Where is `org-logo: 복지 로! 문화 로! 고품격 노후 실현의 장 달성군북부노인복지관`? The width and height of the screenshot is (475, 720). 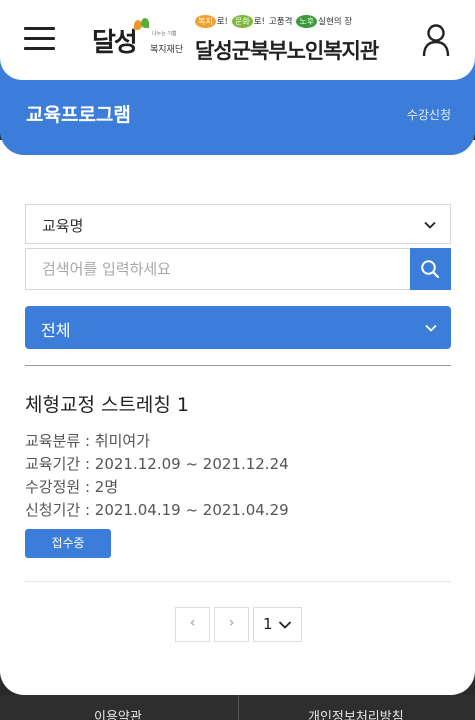 org-logo: 복지 로! 문화 로! 고품격 노후 실현의 장 달성군북부노인복지관 is located at coordinates (290, 38).